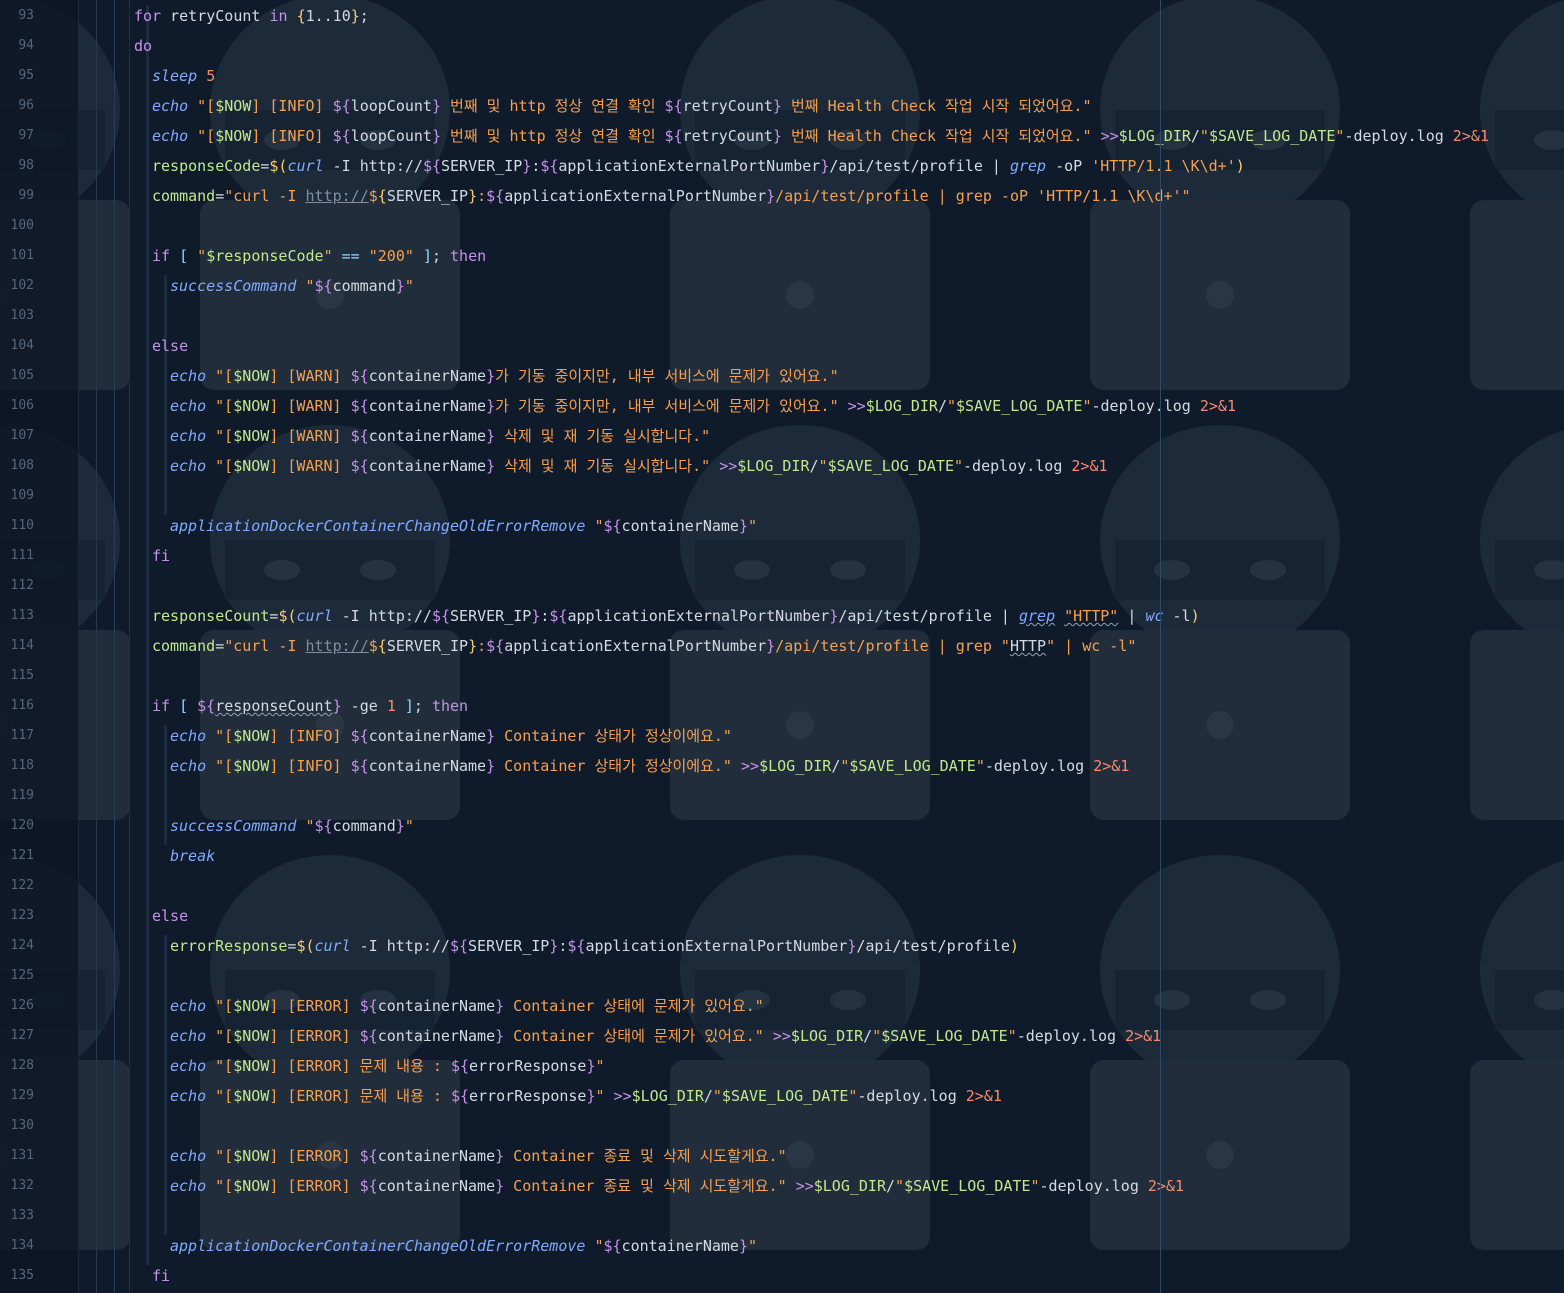 Image resolution: width=1564 pixels, height=1293 pixels. Describe the element at coordinates (1032, 166) in the screenshot. I see `code-token: grep` at that location.